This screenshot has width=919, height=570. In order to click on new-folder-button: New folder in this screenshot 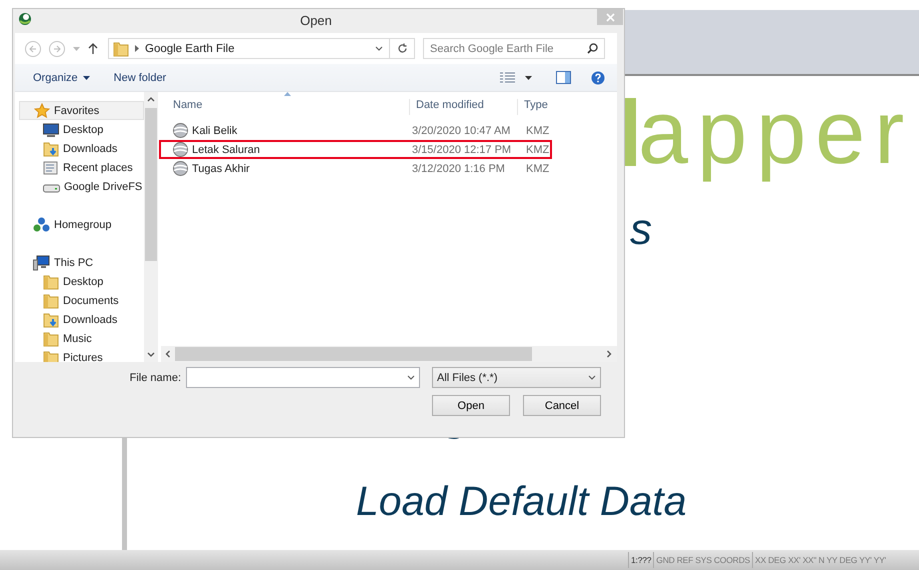, I will do `click(140, 78)`.